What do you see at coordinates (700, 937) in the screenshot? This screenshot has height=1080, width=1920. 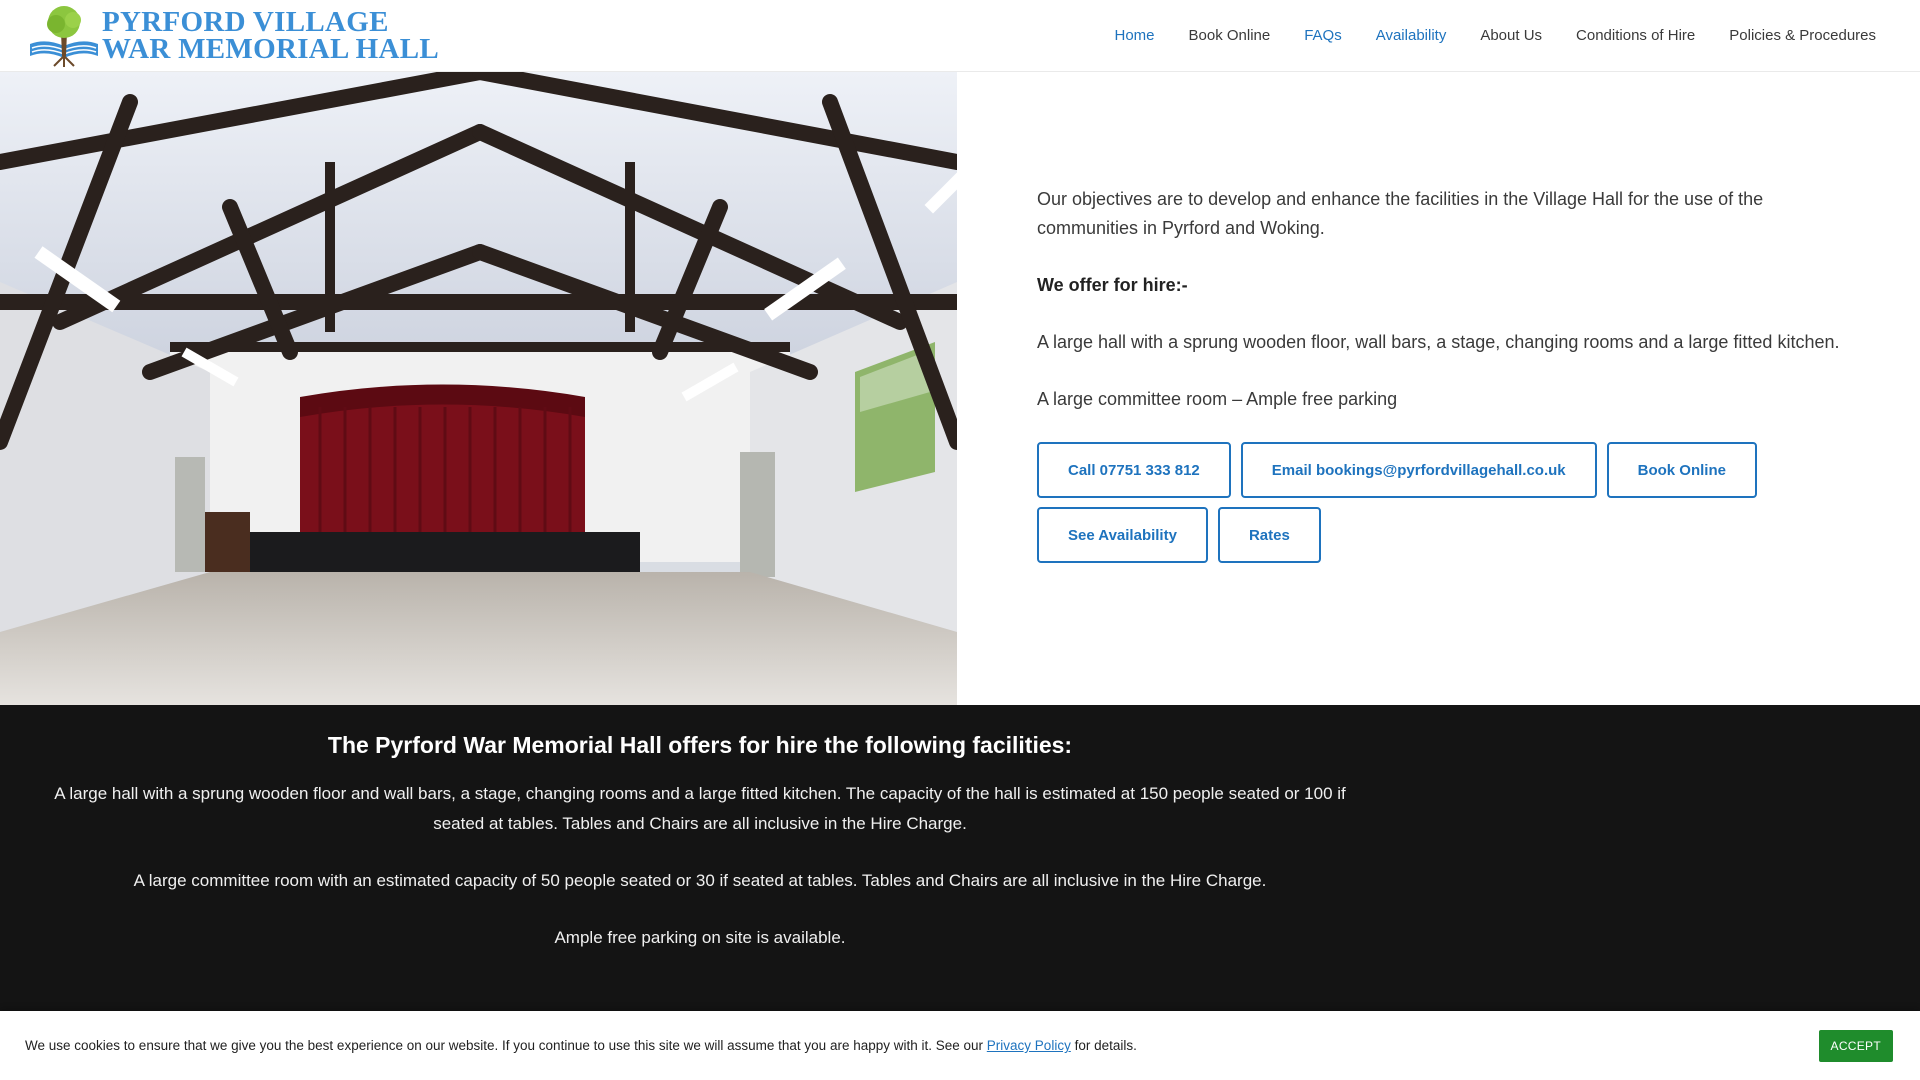 I see `facilities-parking-paragraph: Ample free parking on site is available.` at bounding box center [700, 937].